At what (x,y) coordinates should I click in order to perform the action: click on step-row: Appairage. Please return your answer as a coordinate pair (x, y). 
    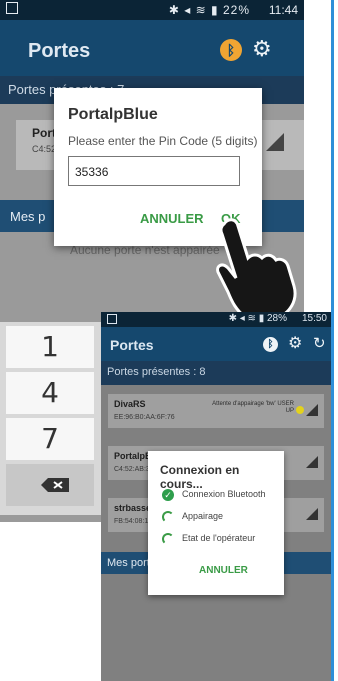
    Looking at the image, I should click on (223, 519).